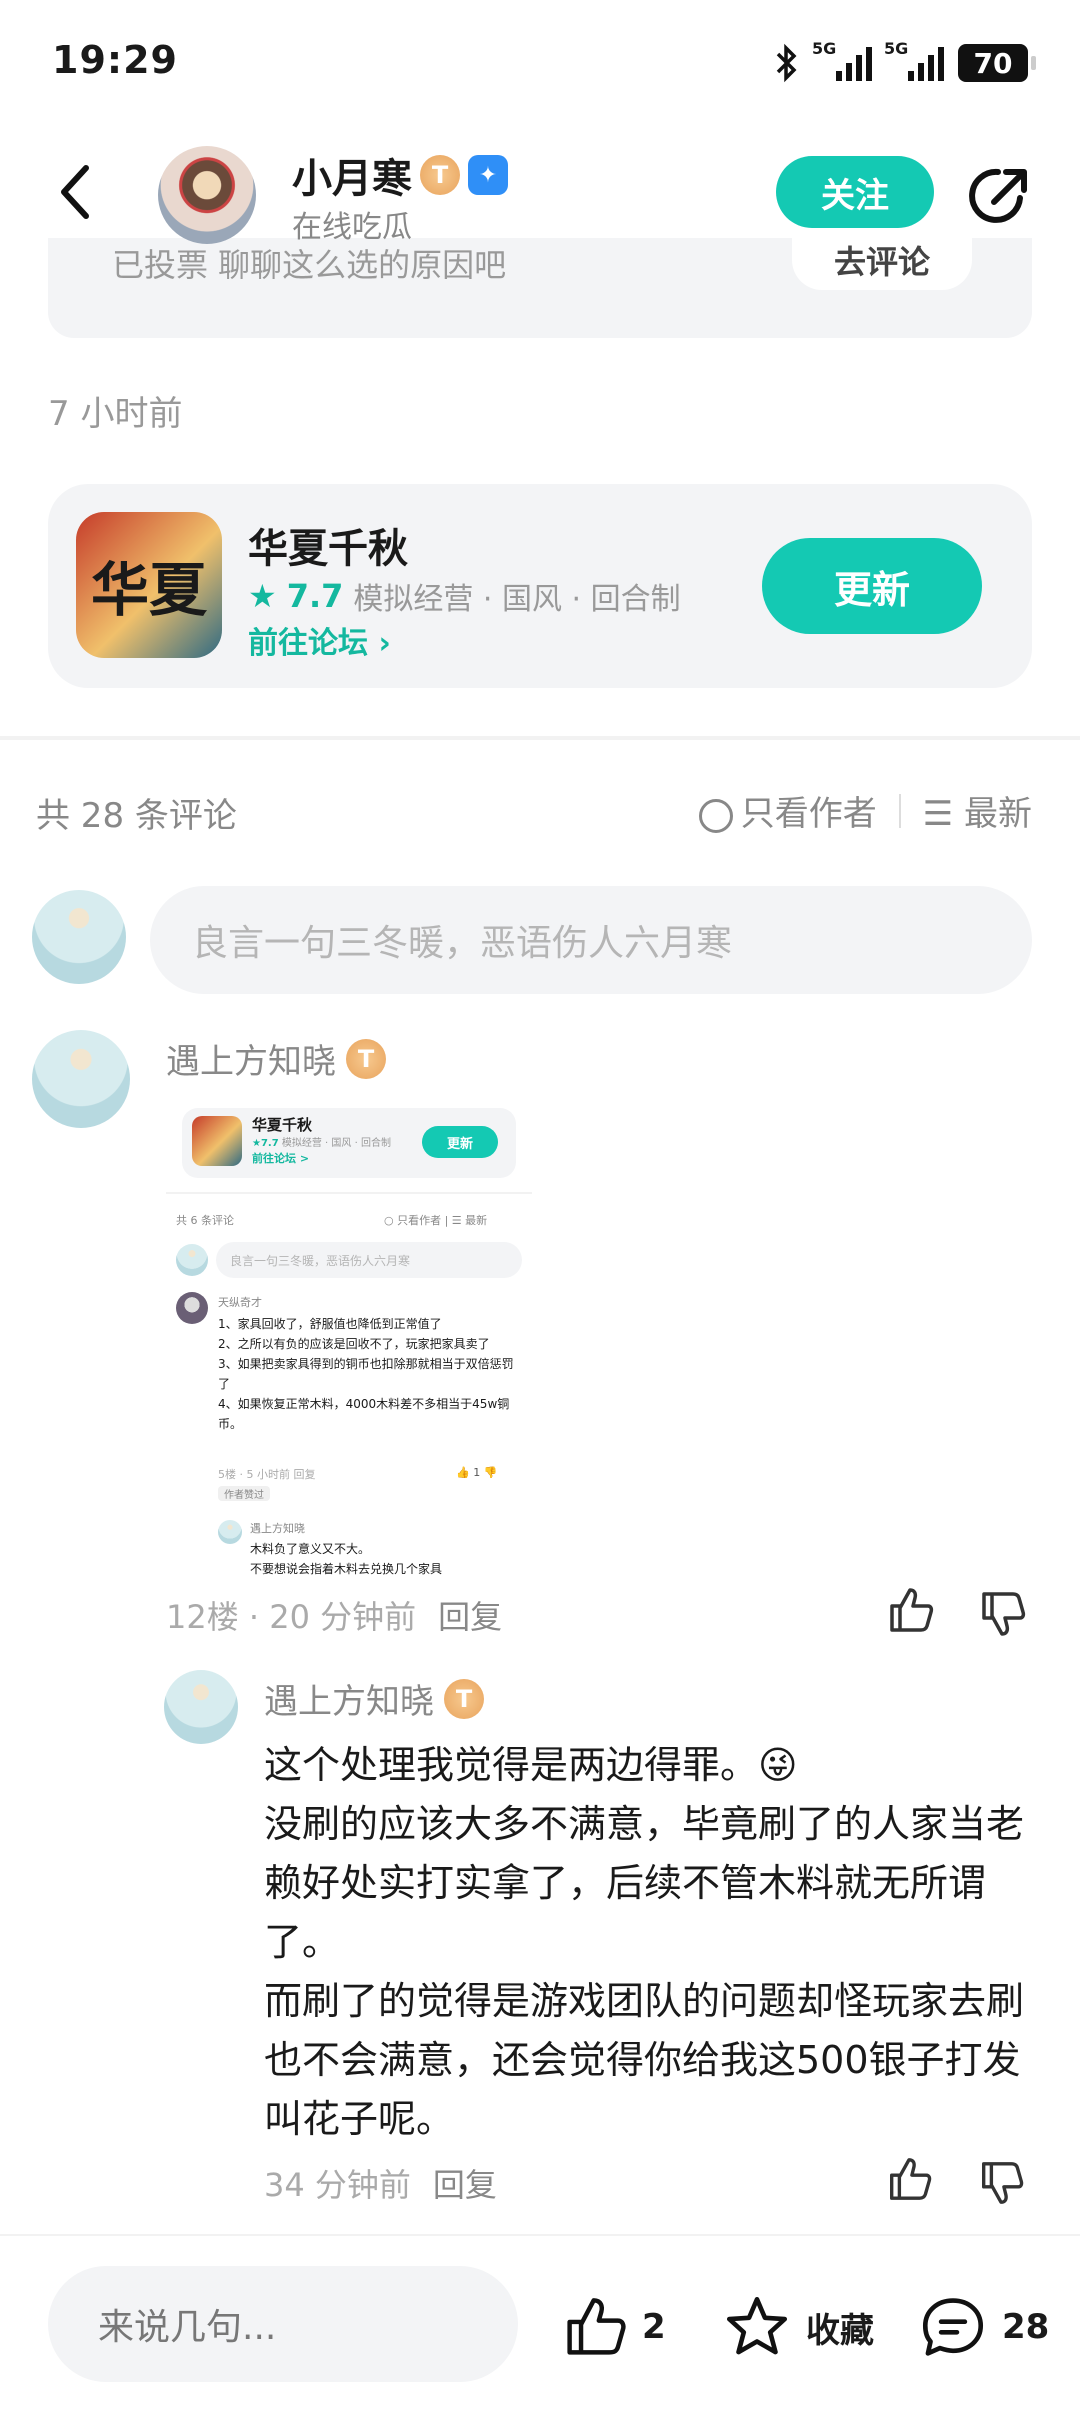 This screenshot has width=1080, height=2414. What do you see at coordinates (715, 815) in the screenshot?
I see `radio-icon` at bounding box center [715, 815].